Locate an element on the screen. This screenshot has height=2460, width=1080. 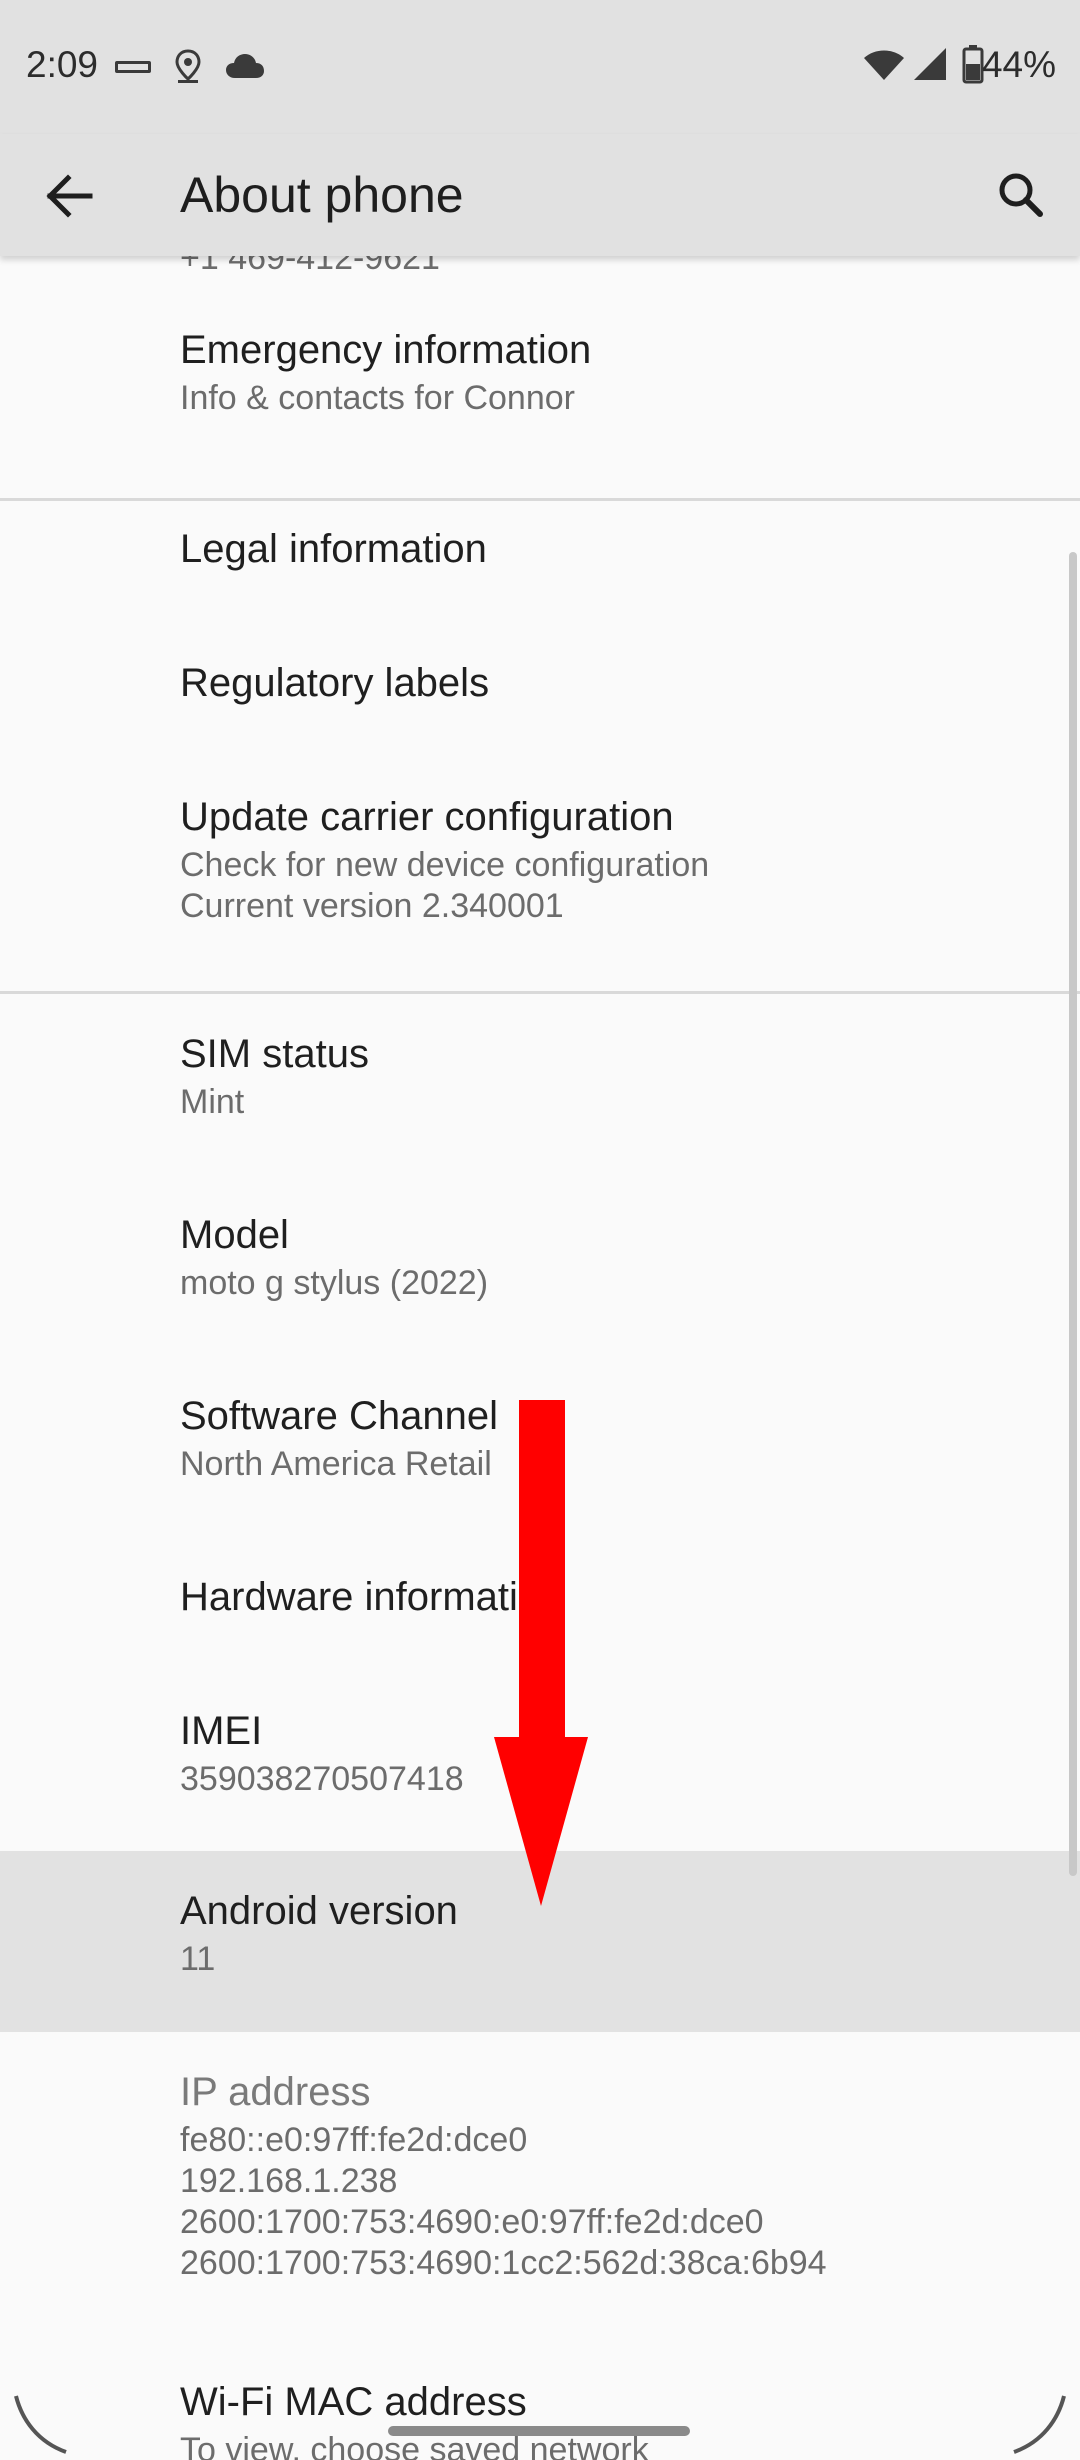
gesture-nav-handle is located at coordinates (539, 2431).